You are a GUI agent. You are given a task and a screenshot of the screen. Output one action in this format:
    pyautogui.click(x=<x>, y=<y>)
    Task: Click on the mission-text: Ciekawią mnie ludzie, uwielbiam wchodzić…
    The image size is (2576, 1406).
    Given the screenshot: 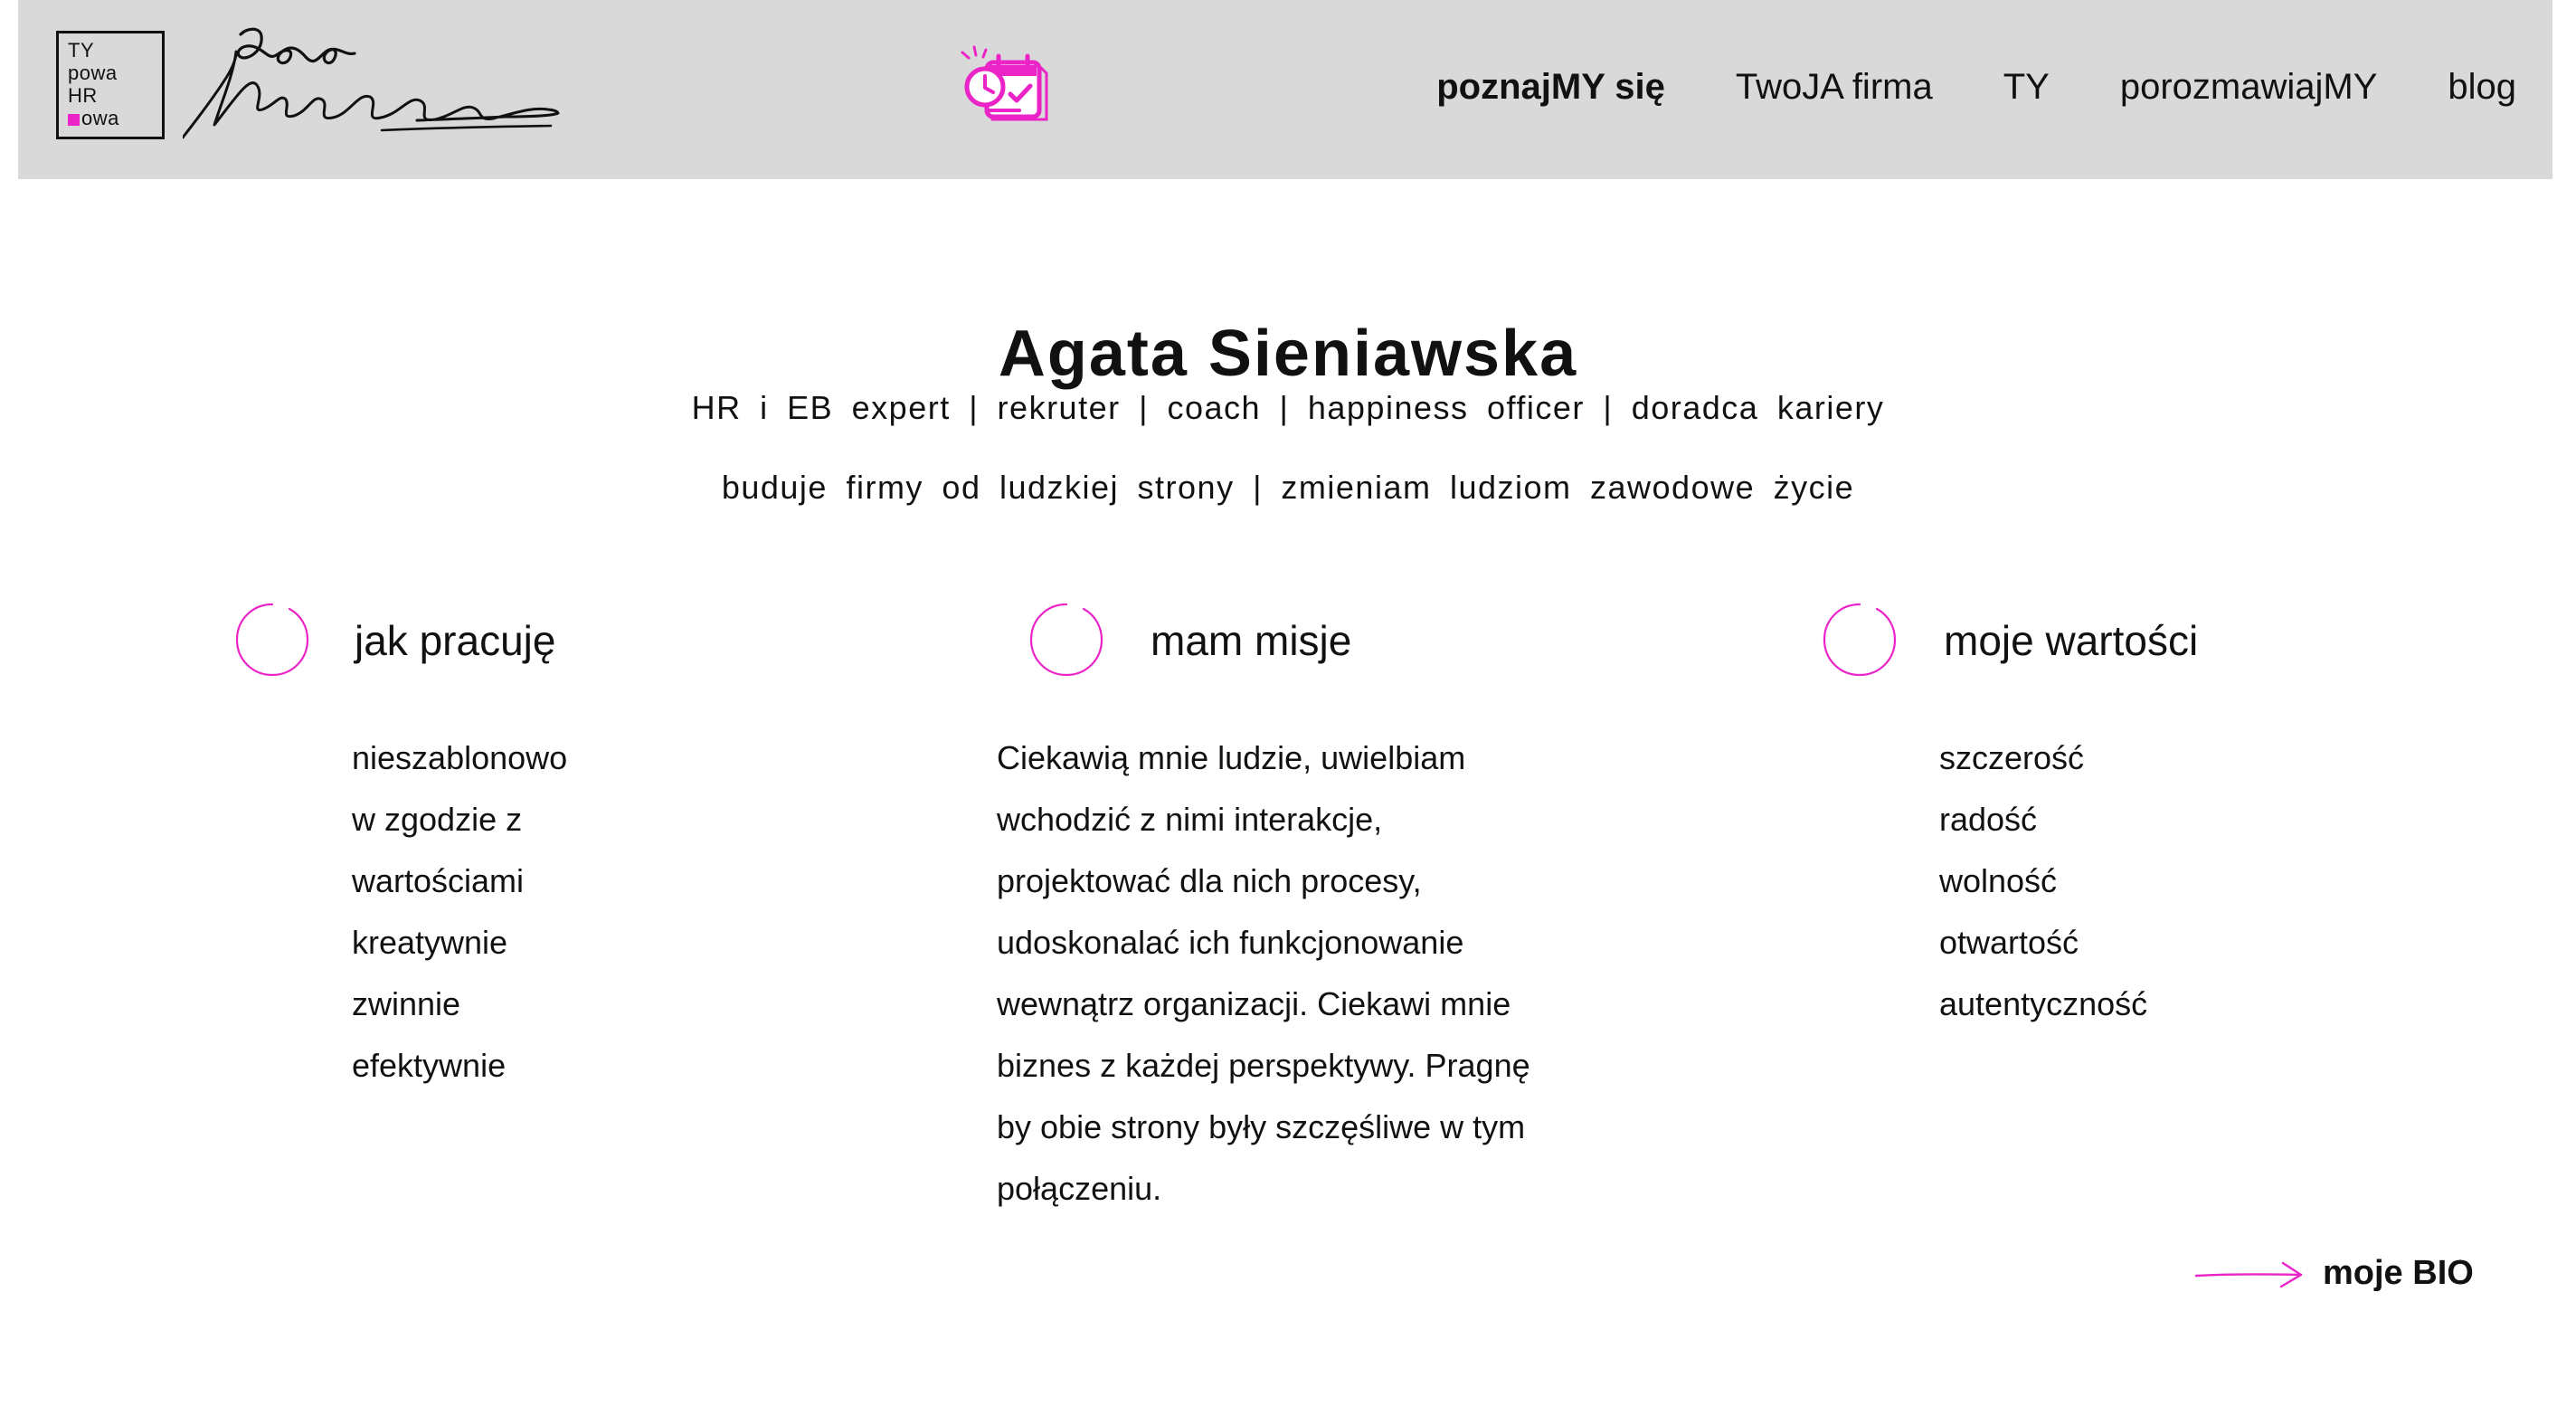 What is the action you would take?
    pyautogui.click(x=1291, y=974)
    